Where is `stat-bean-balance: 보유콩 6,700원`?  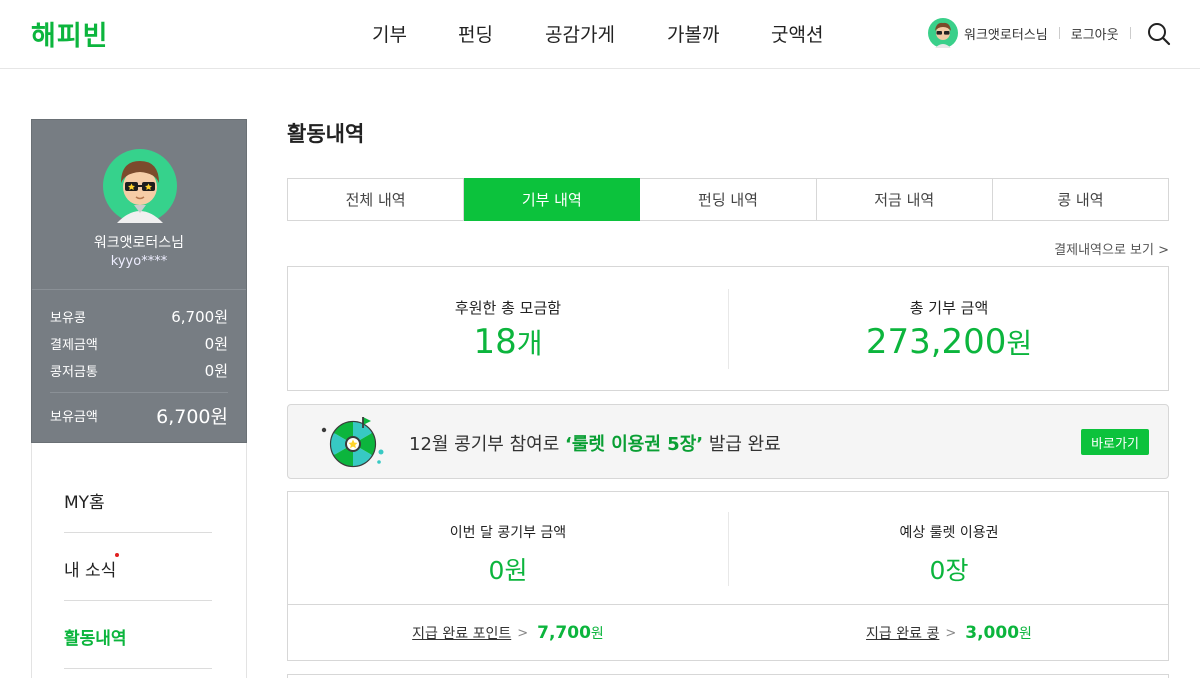 stat-bean-balance: 보유콩 6,700원 is located at coordinates (139, 316).